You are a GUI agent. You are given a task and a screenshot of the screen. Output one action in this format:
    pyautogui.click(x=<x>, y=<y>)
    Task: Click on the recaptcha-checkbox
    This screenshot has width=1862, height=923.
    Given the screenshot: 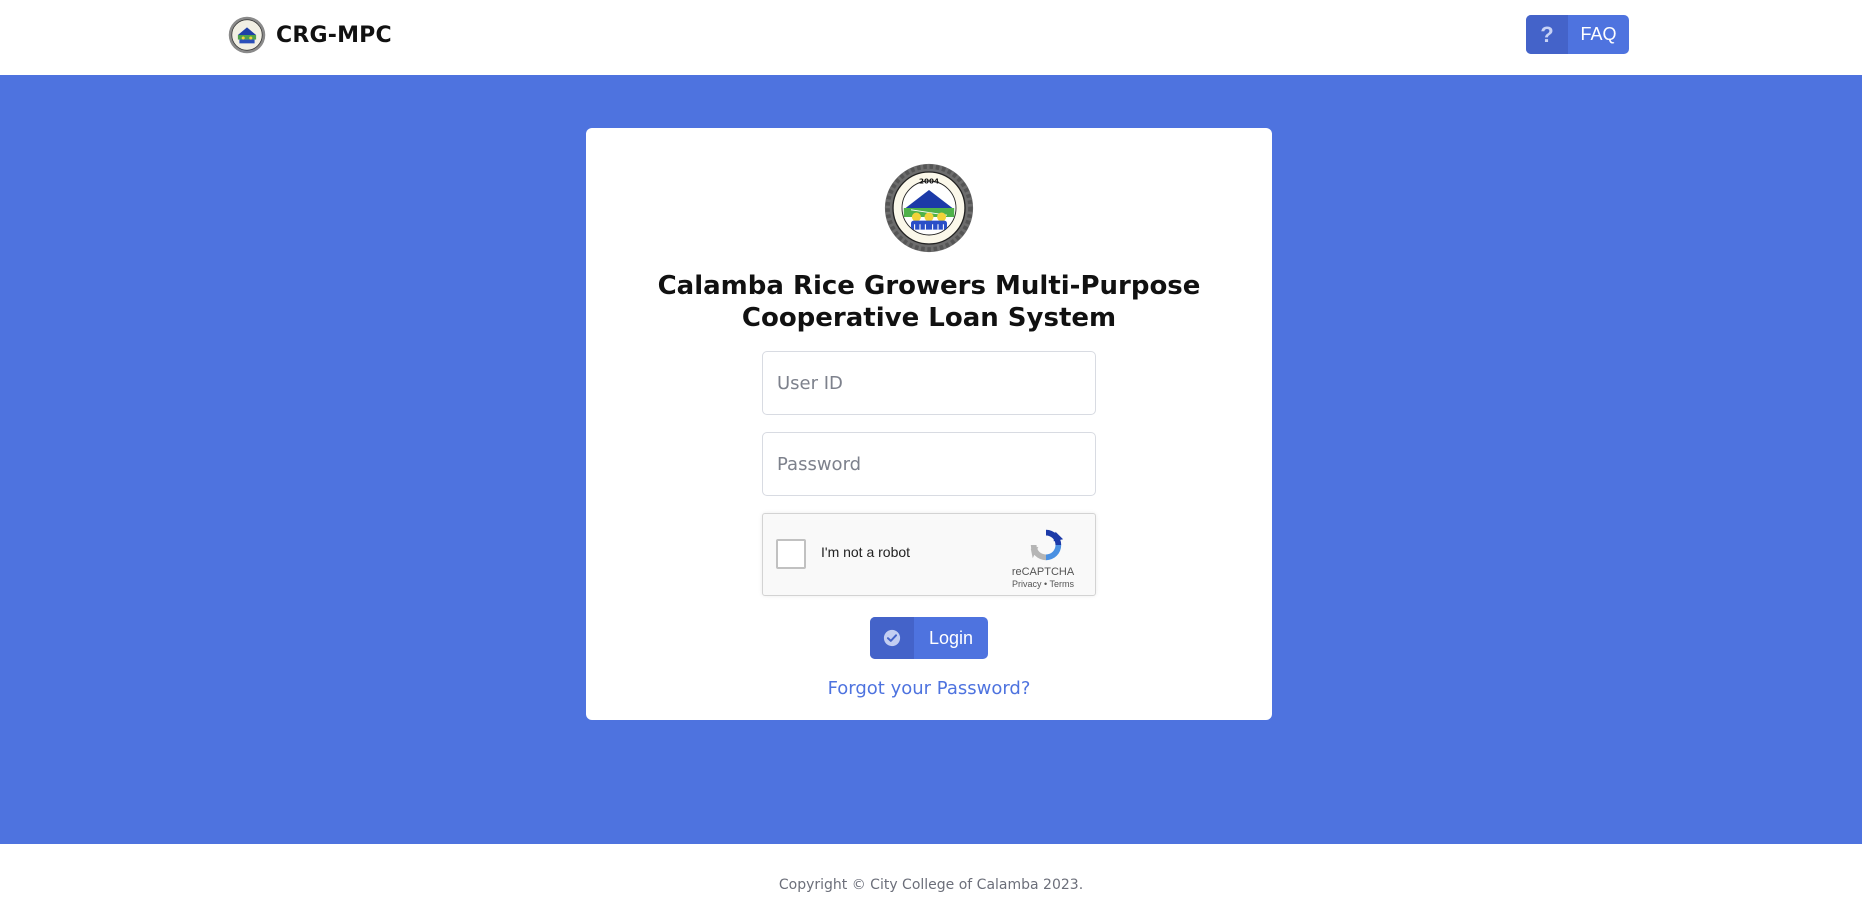 What is the action you would take?
    pyautogui.click(x=791, y=554)
    